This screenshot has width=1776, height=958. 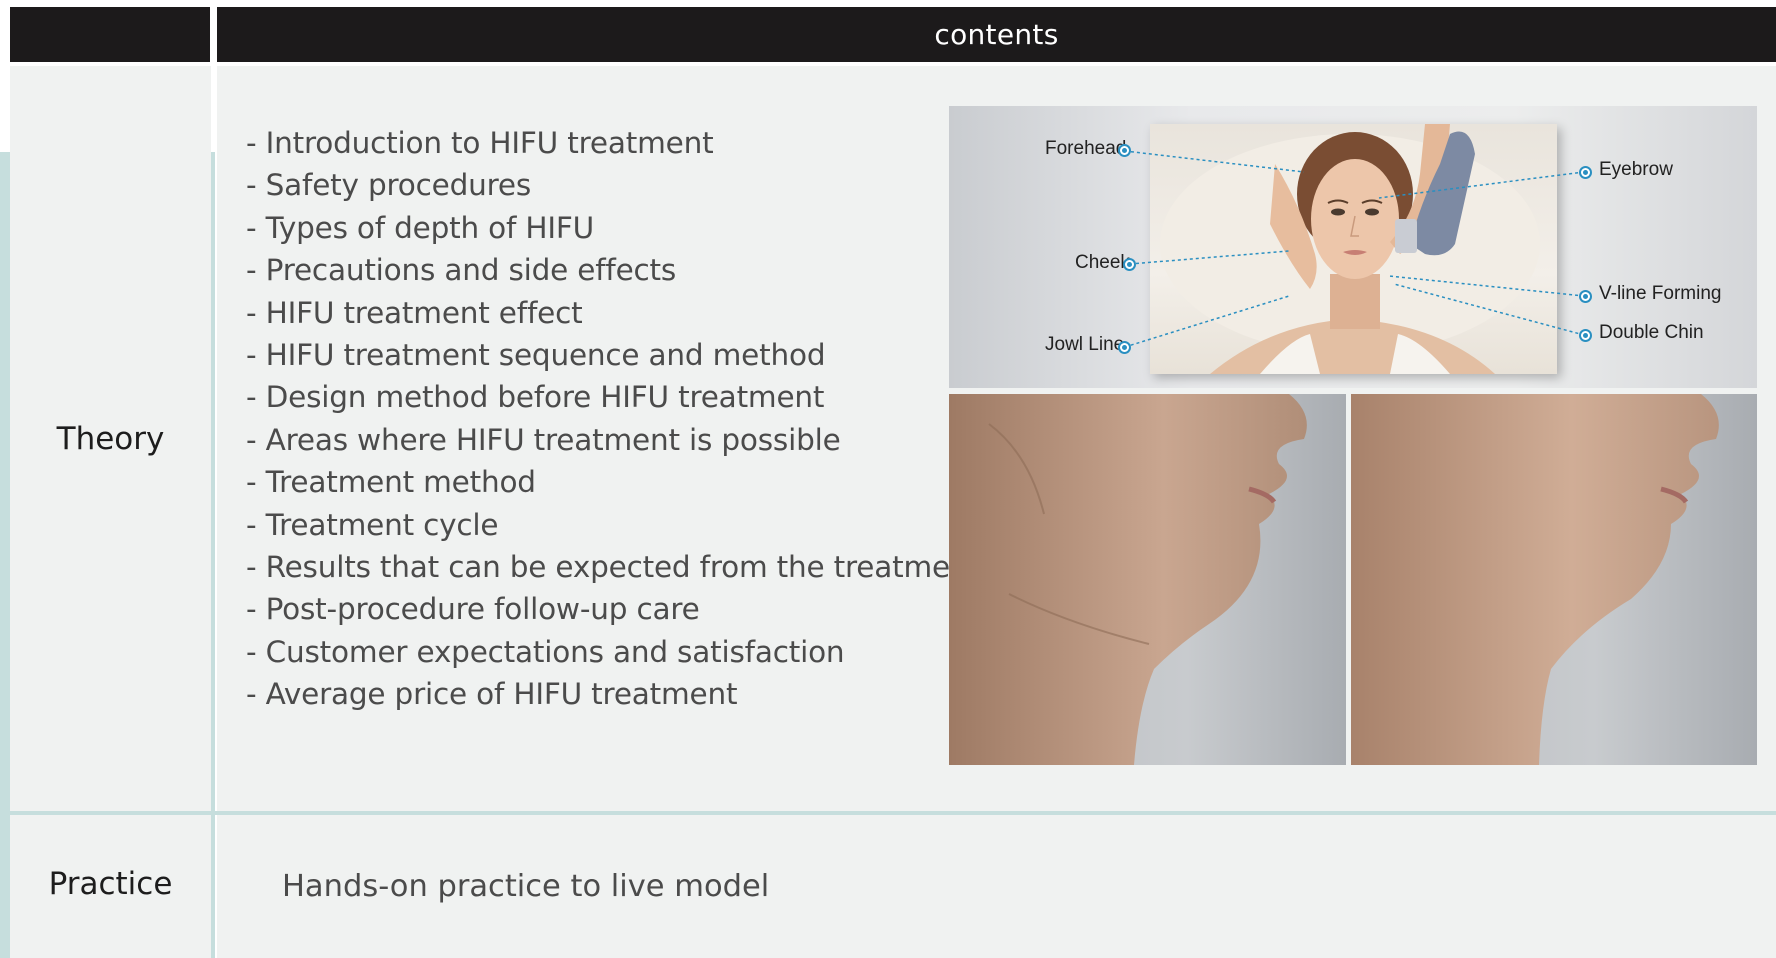 What do you see at coordinates (893, 813) in the screenshot?
I see `row-divider` at bounding box center [893, 813].